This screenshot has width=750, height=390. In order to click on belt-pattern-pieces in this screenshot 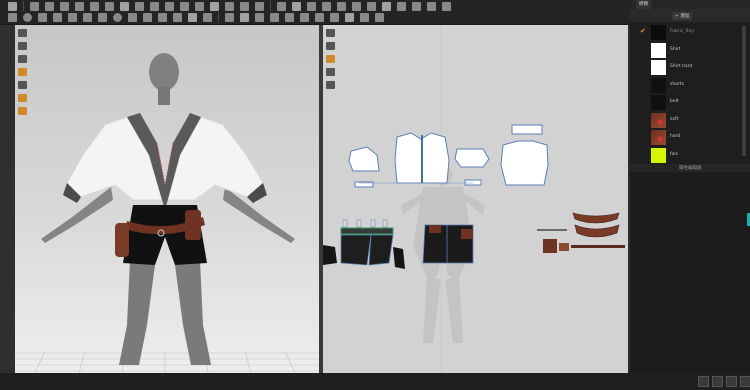, I will do `click(581, 232)`.